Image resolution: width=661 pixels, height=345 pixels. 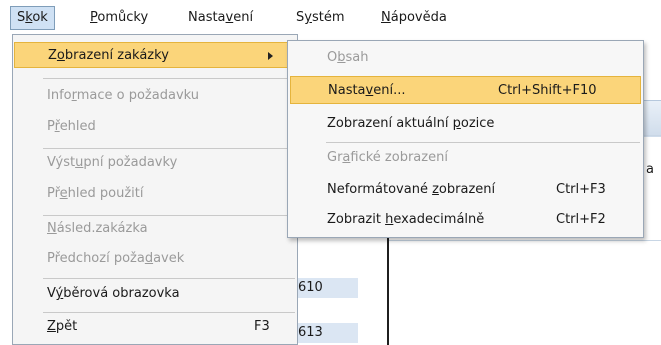 I want to click on submenu-item-obsah: Obsah, so click(x=465, y=58).